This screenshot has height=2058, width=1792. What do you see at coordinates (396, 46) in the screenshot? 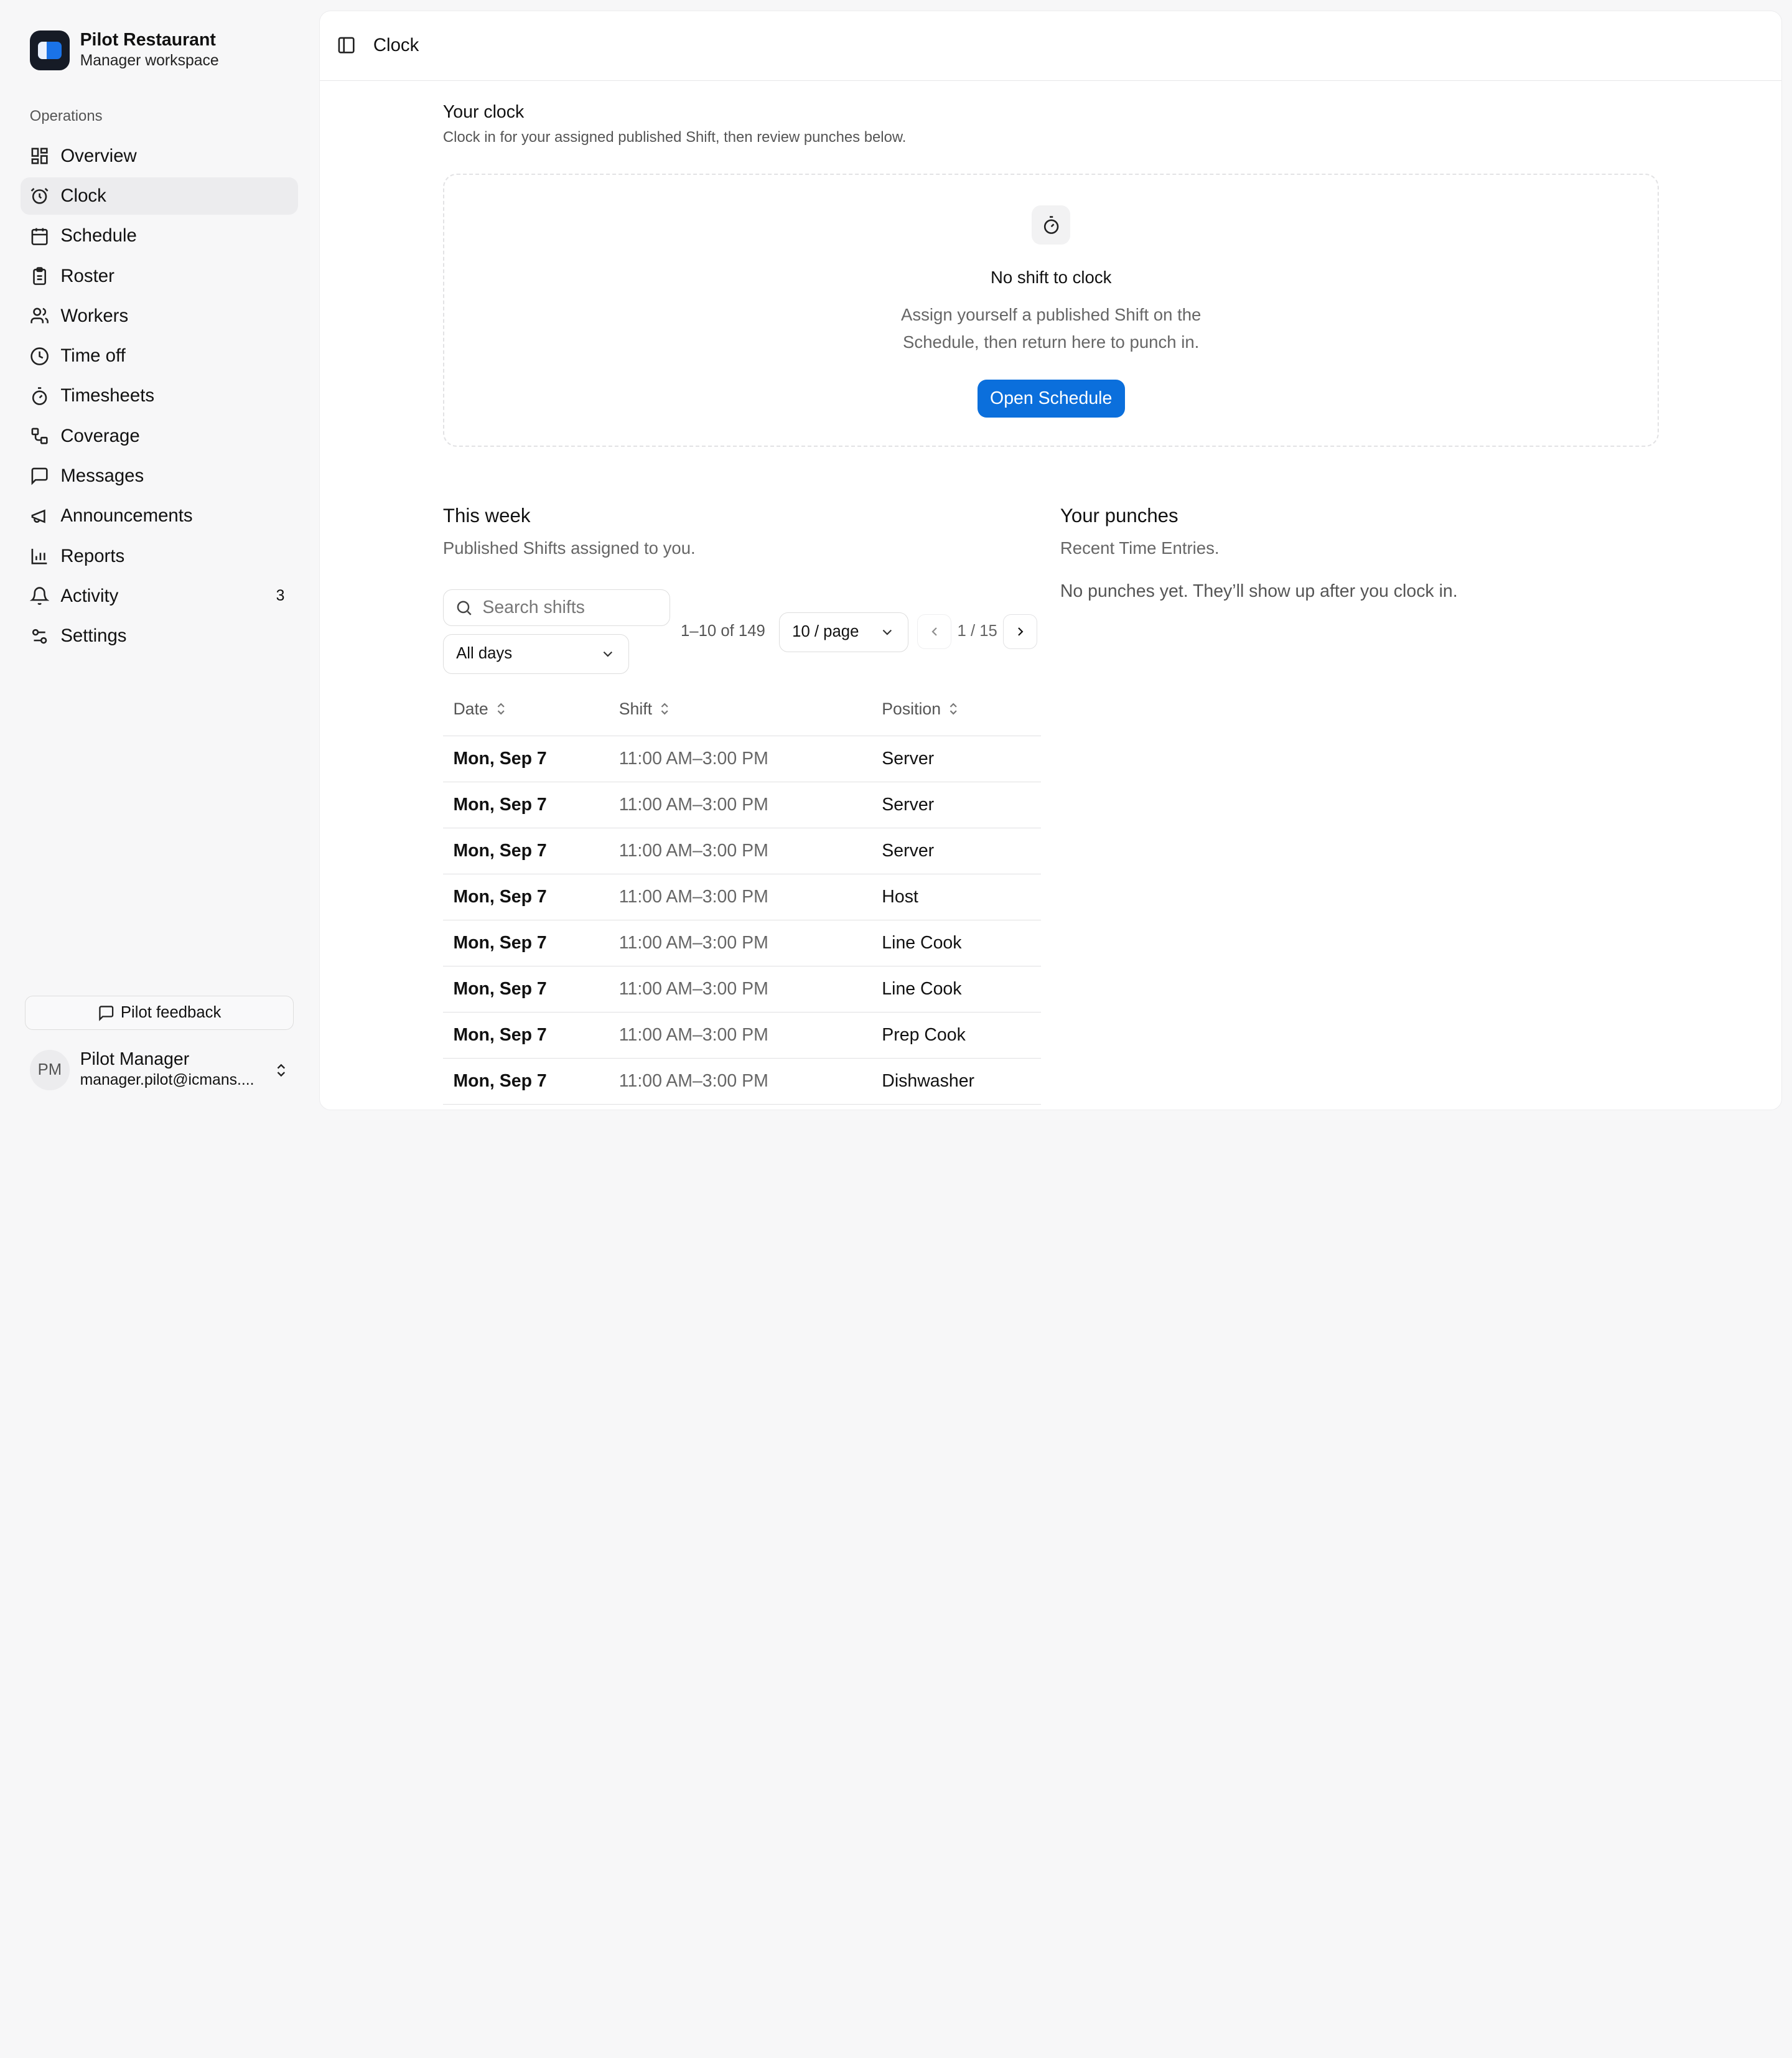
I see `page-title: Clock` at bounding box center [396, 46].